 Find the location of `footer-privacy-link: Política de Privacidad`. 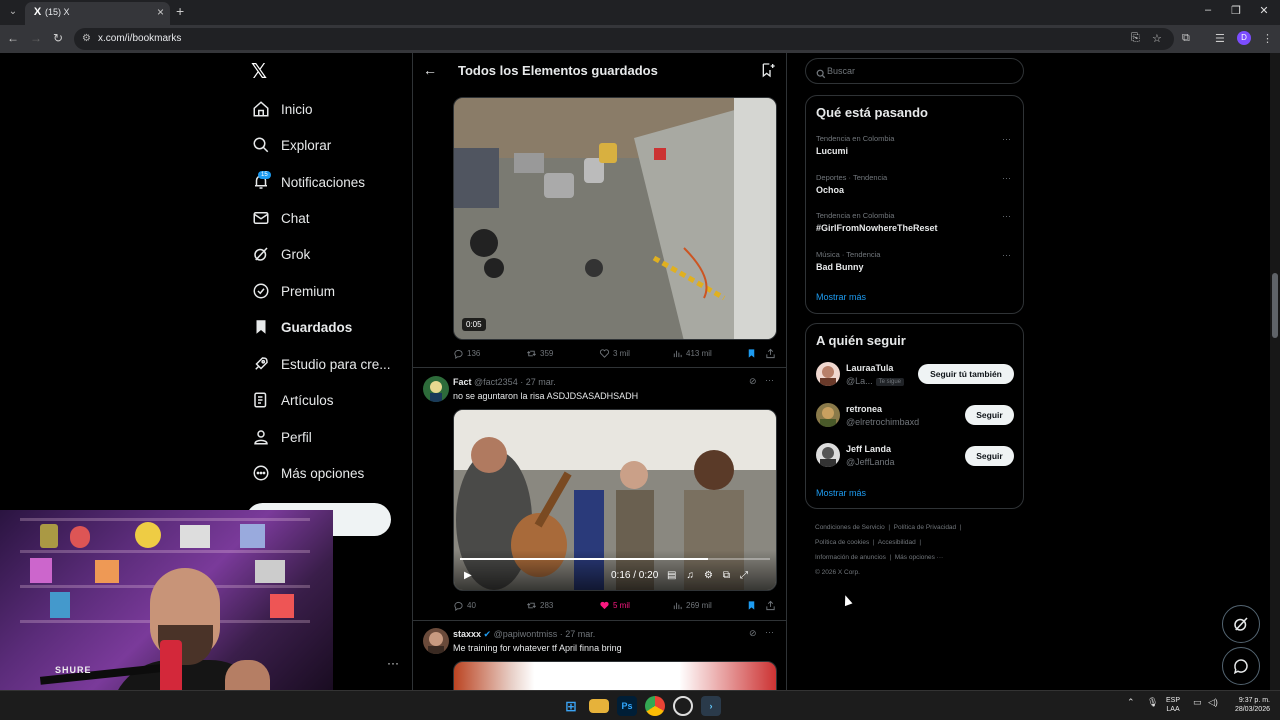

footer-privacy-link: Política de Privacidad is located at coordinates (925, 527).